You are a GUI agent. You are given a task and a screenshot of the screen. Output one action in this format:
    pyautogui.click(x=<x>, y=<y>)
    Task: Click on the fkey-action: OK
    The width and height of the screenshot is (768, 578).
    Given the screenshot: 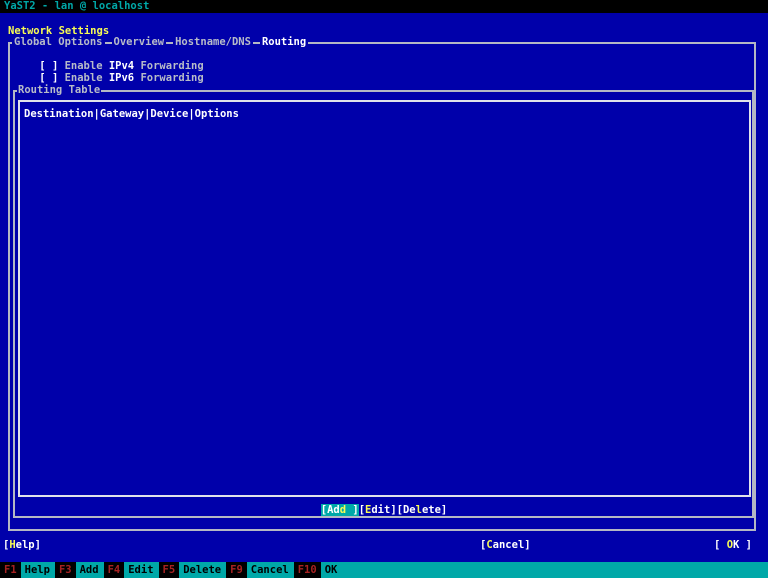 What is the action you would take?
    pyautogui.click(x=331, y=570)
    